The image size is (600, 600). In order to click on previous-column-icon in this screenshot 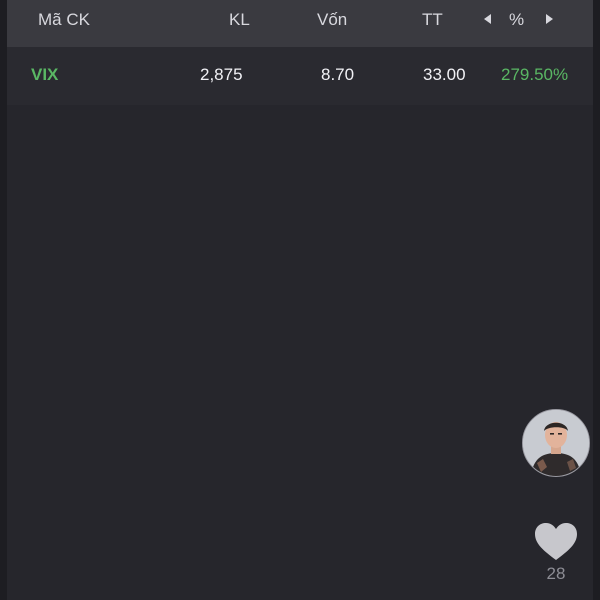, I will do `click(487, 19)`.